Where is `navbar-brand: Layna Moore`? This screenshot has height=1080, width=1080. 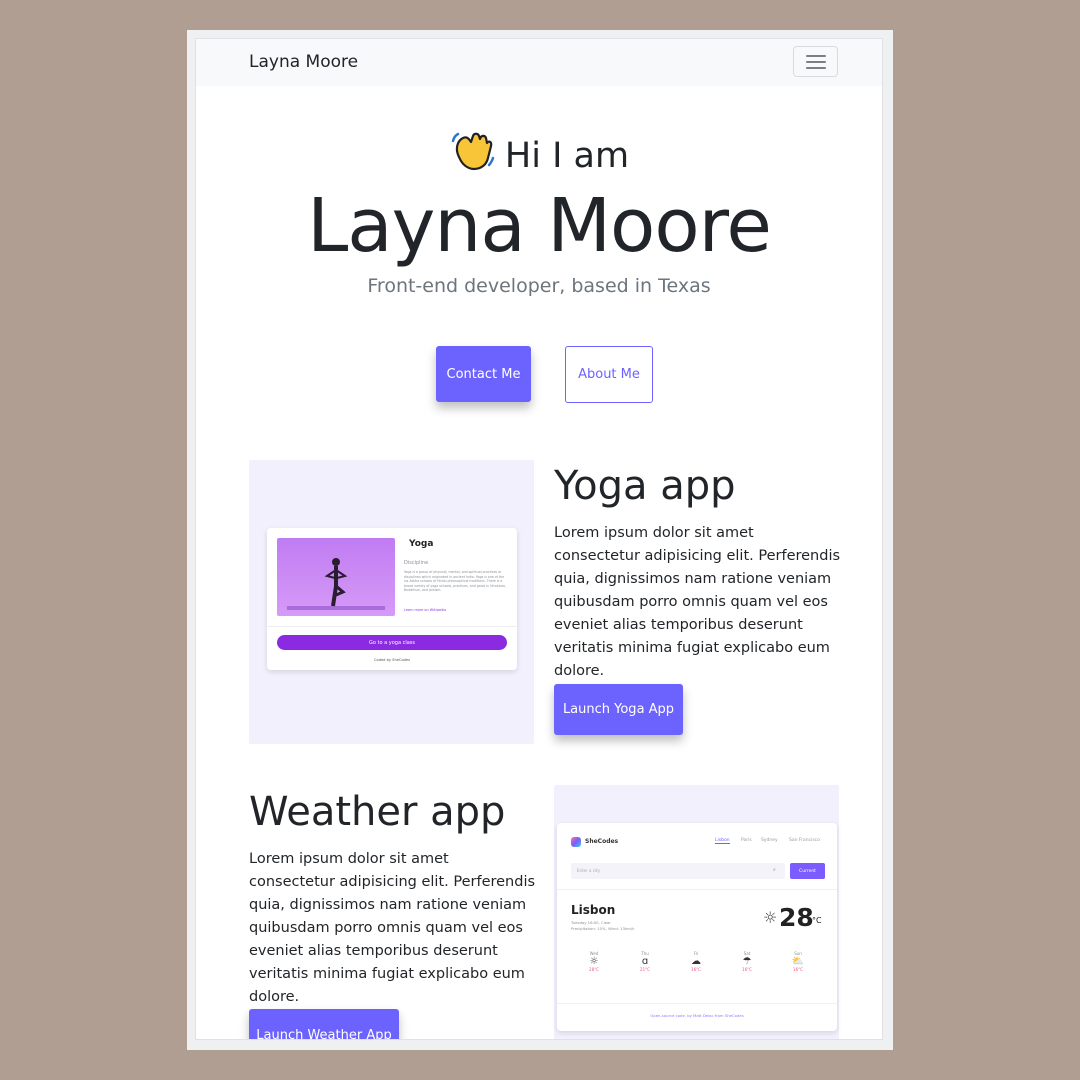
navbar-brand: Layna Moore is located at coordinates (303, 62).